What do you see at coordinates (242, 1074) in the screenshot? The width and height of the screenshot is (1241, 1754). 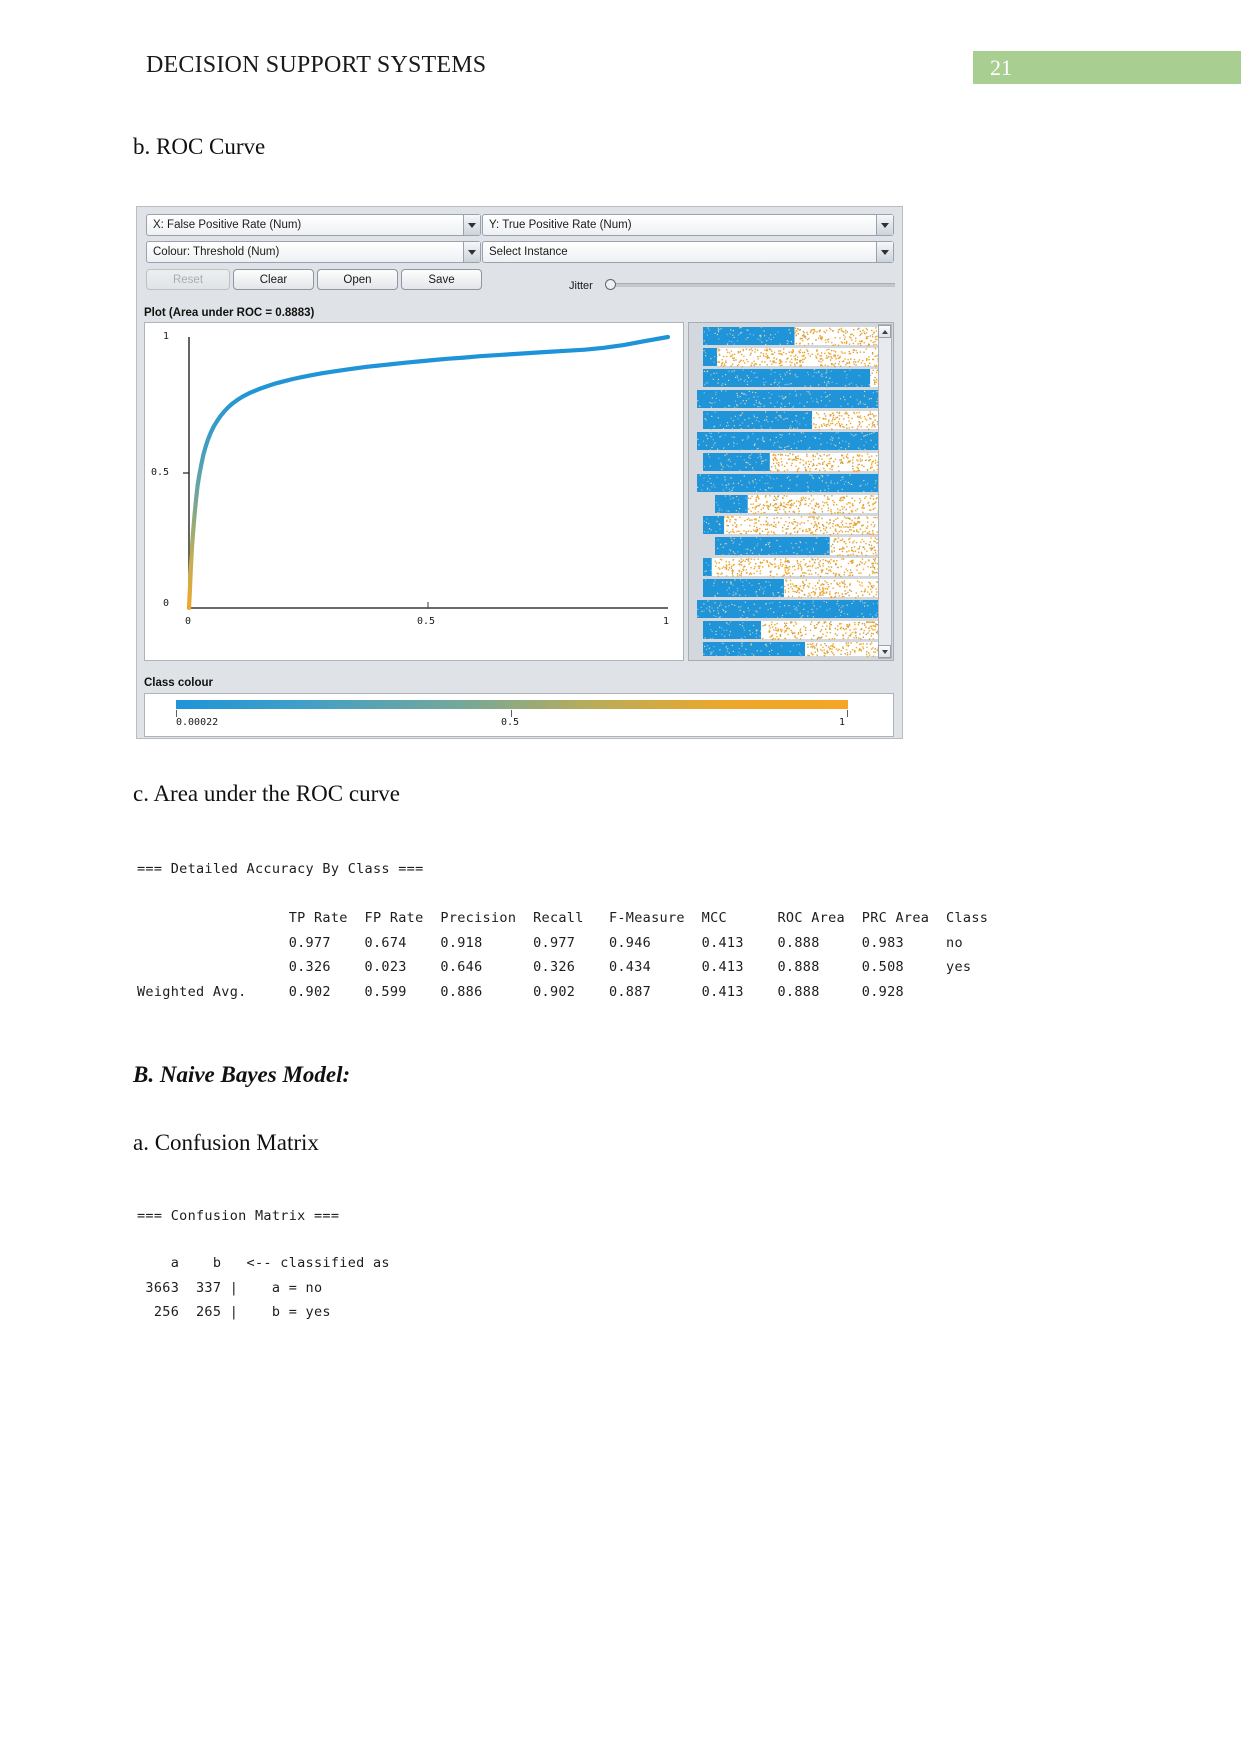 I see `heading-naive-bayes-model: B. Naive Bayes Model:` at bounding box center [242, 1074].